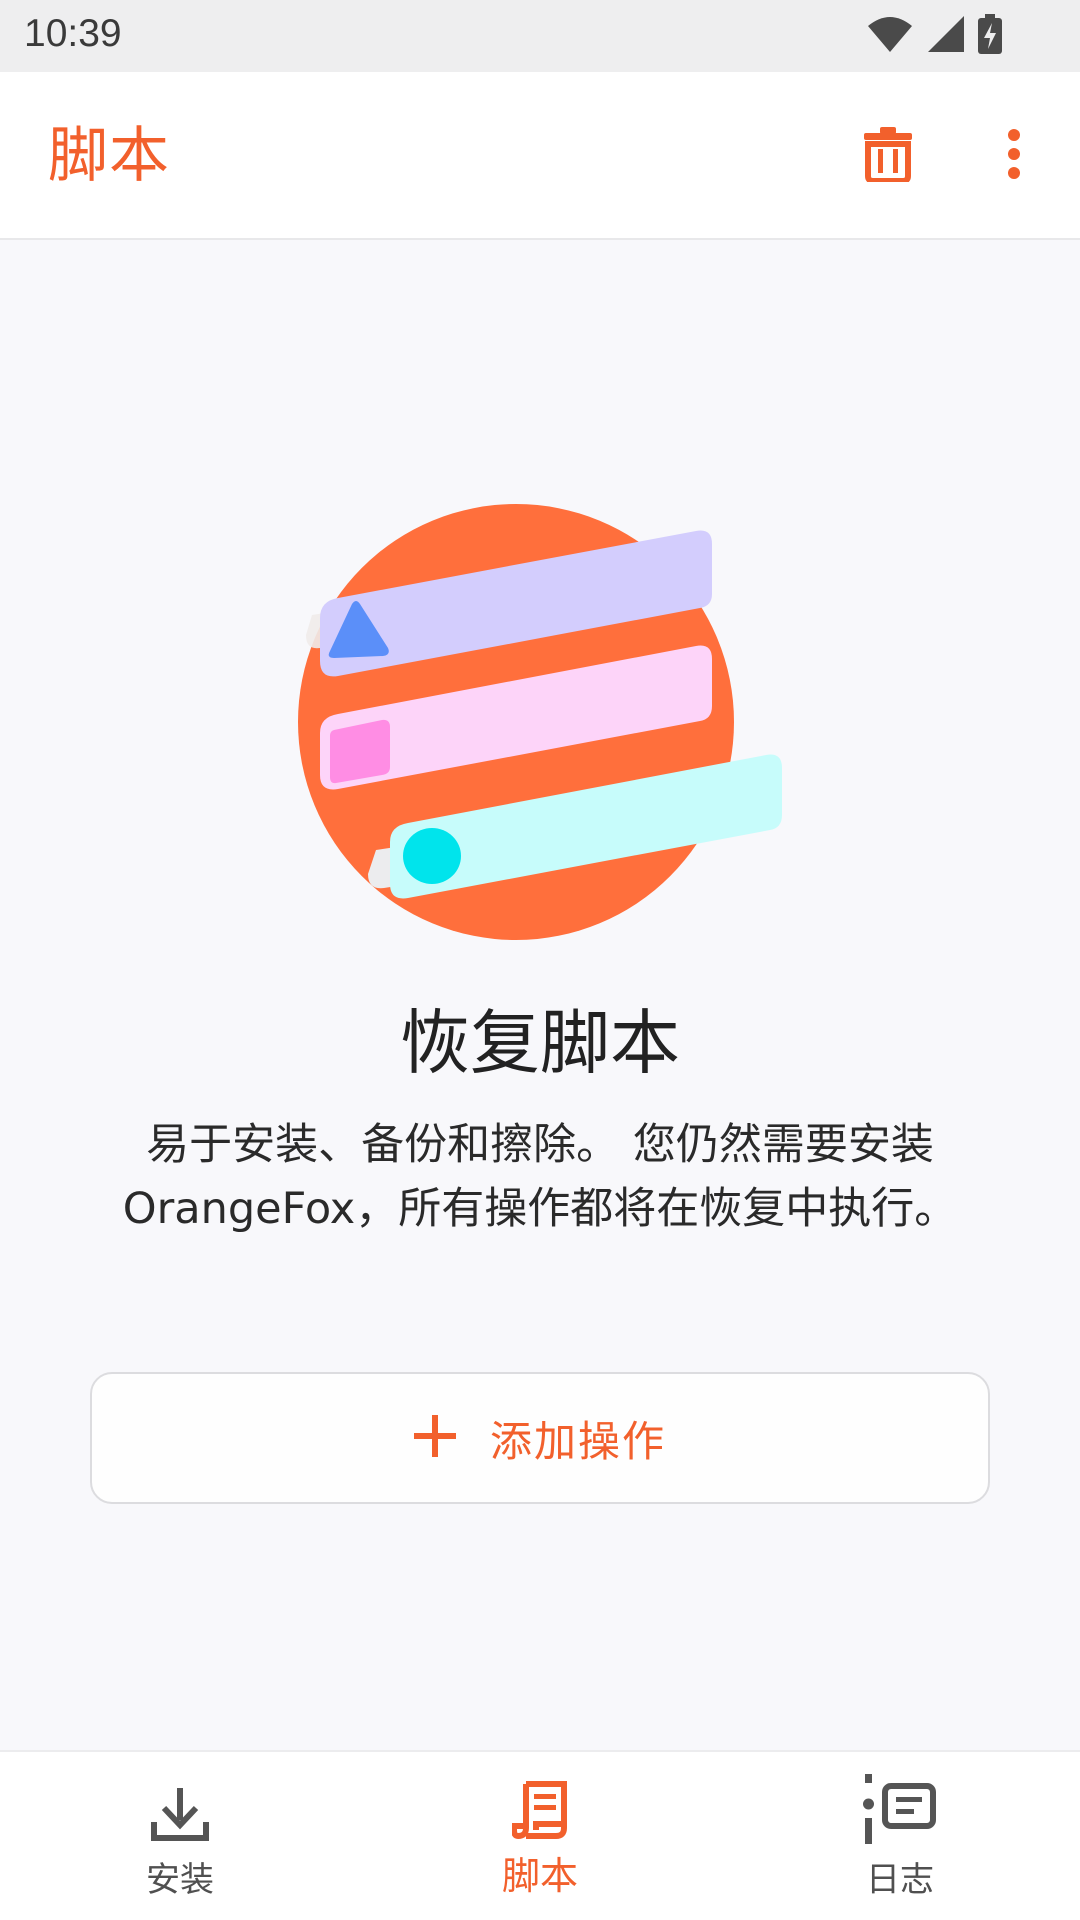 Image resolution: width=1080 pixels, height=1920 pixels. Describe the element at coordinates (546, 720) in the screenshot. I see `script-list-illustration` at that location.